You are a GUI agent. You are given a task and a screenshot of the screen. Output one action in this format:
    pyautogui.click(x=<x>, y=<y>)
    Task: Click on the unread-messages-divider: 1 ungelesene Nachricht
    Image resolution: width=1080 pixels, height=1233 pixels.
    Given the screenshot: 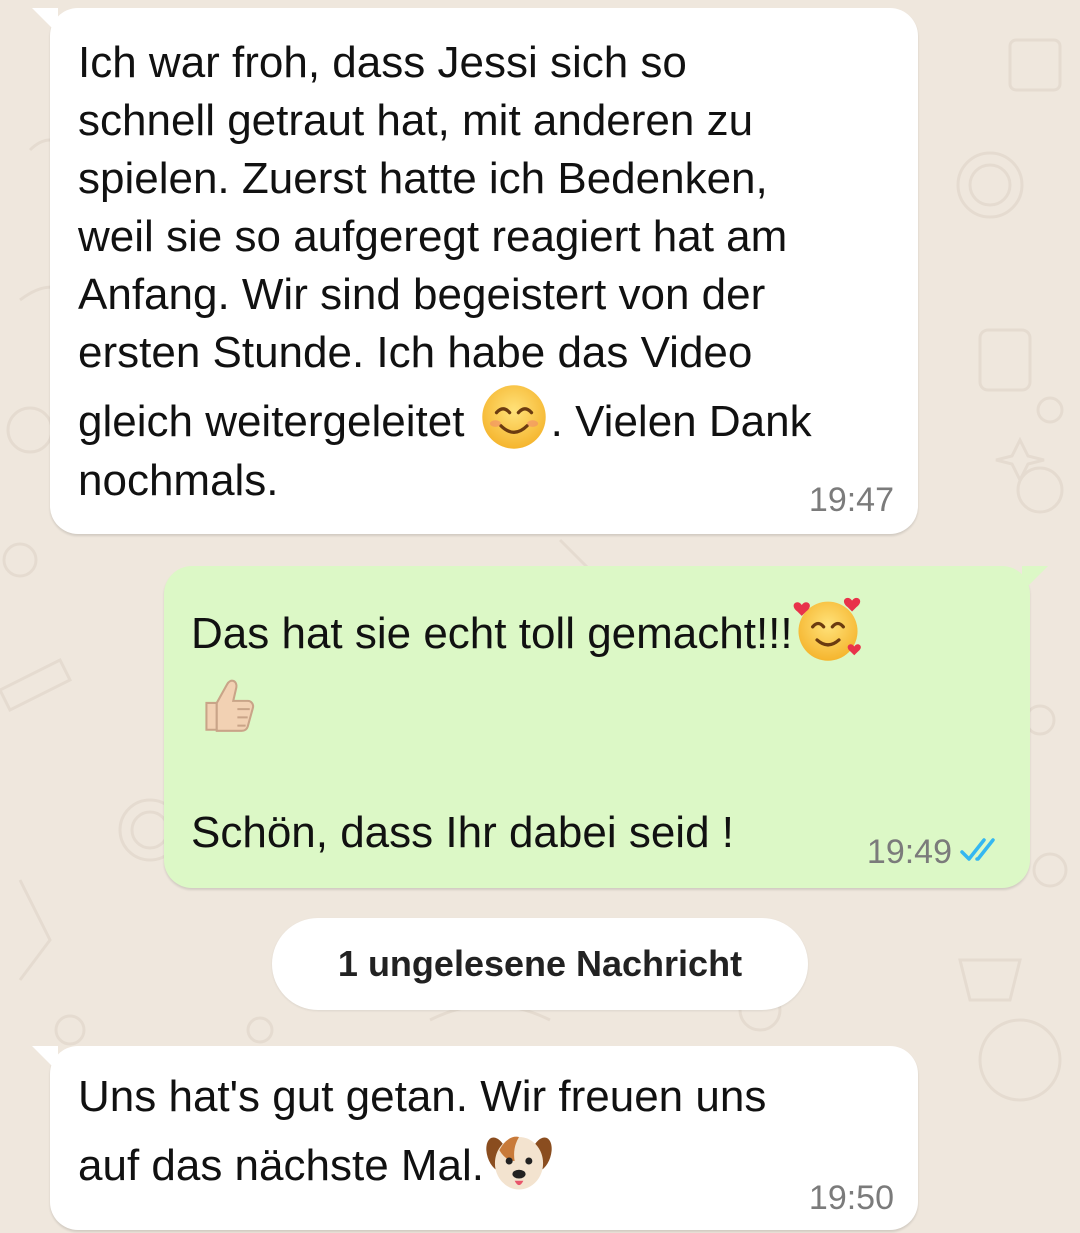 What is the action you would take?
    pyautogui.click(x=540, y=964)
    